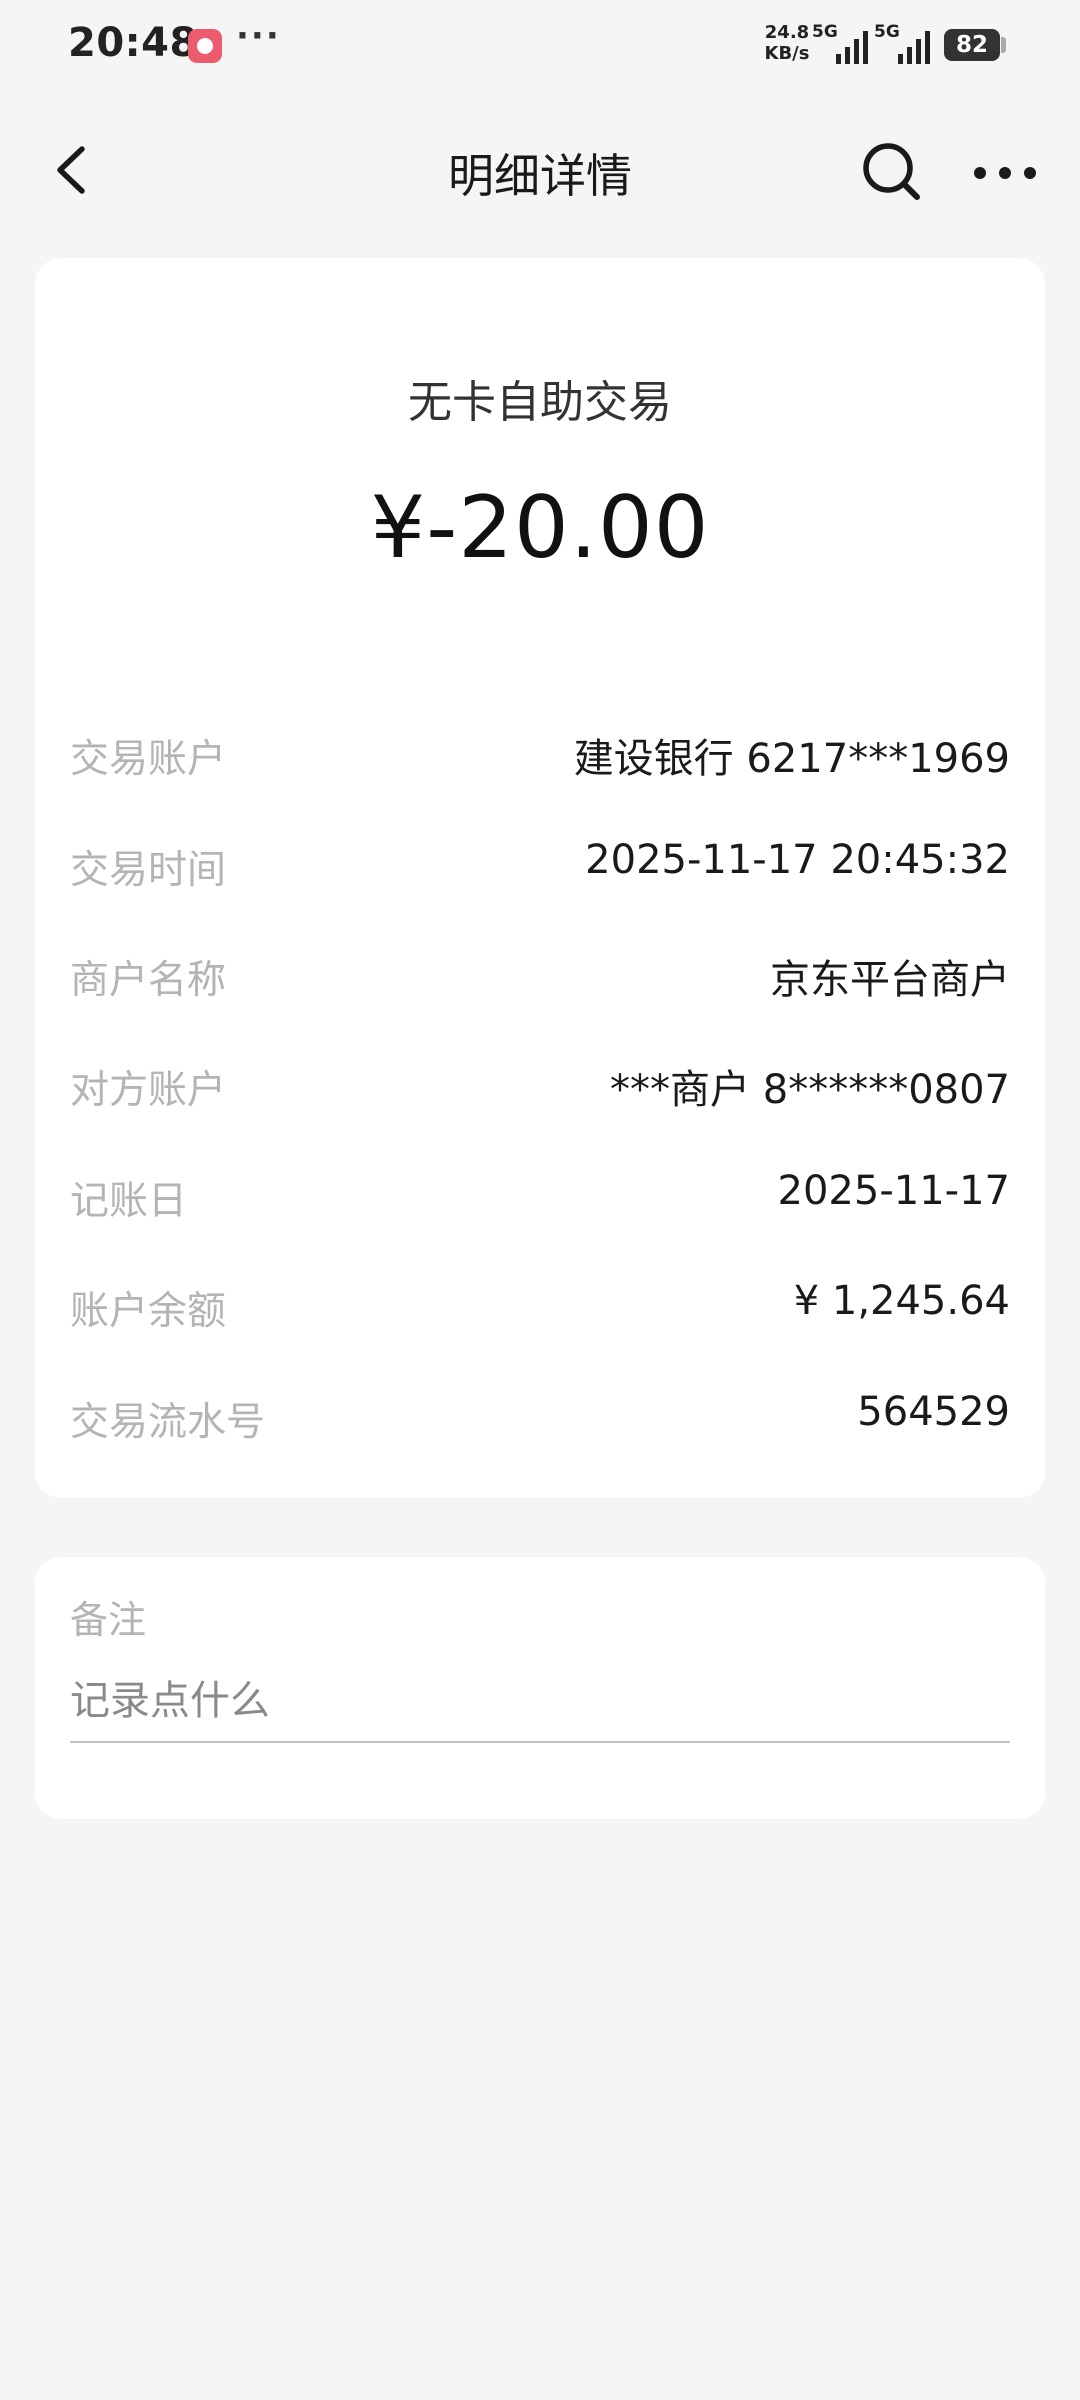 The width and height of the screenshot is (1080, 2400). I want to click on detail-label: 交易账户, so click(148, 759).